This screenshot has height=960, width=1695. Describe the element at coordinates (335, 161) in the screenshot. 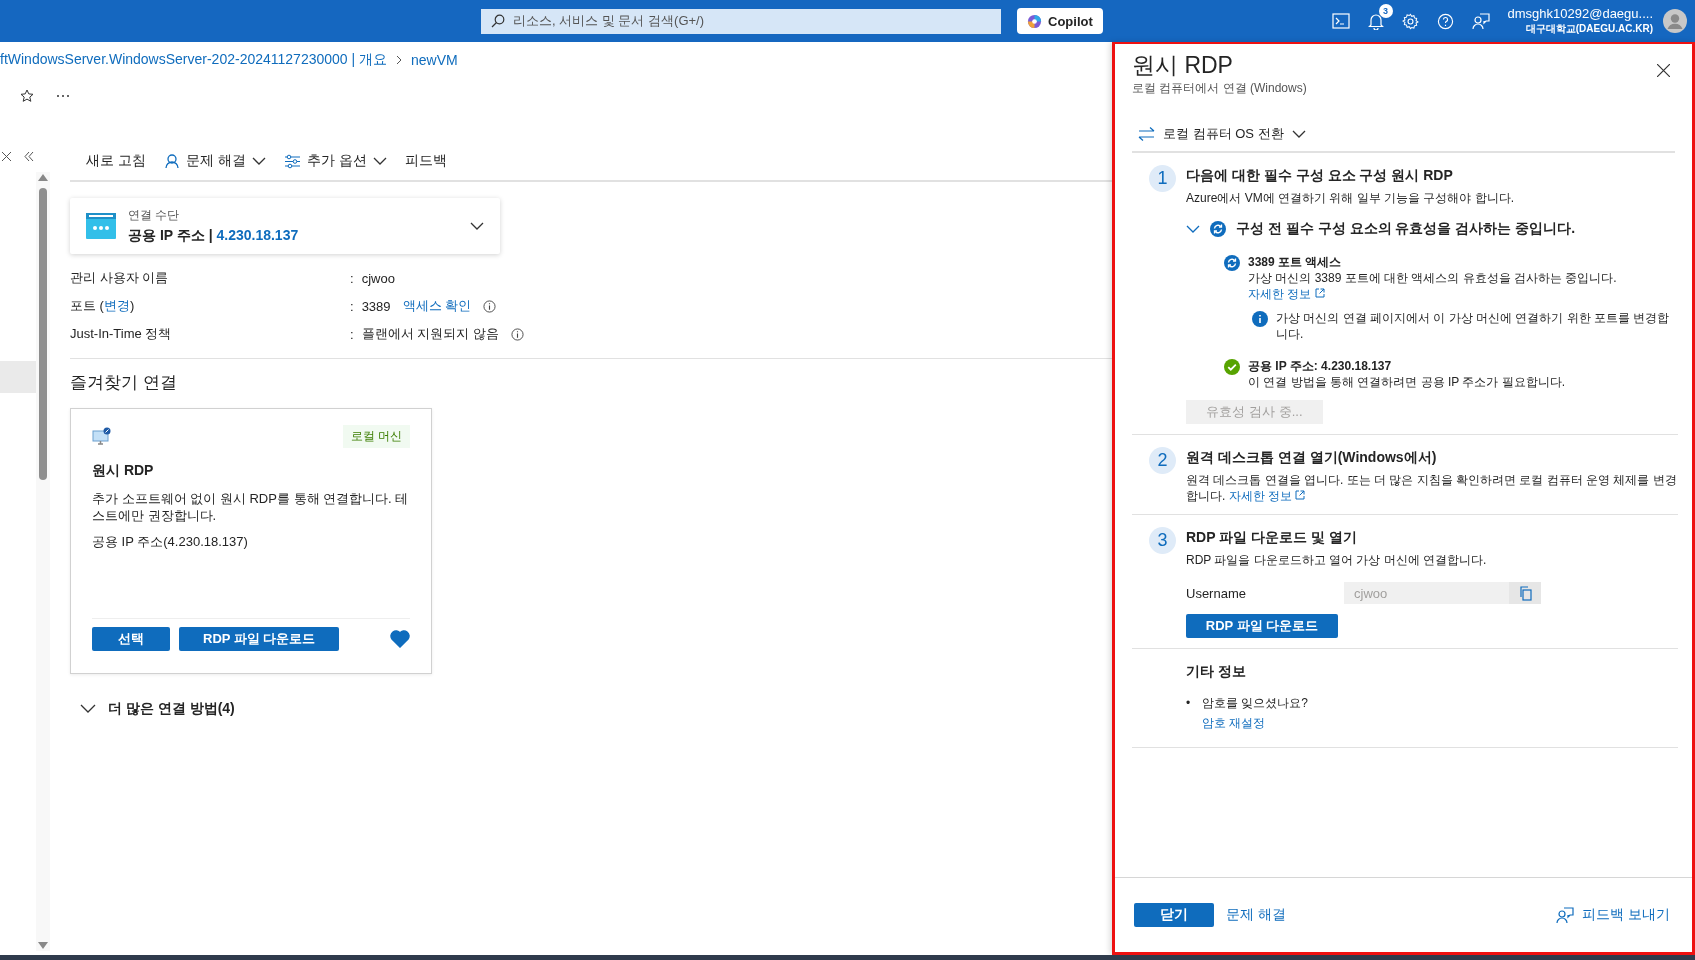

I see `toolbar-button: 추가 옵션` at that location.